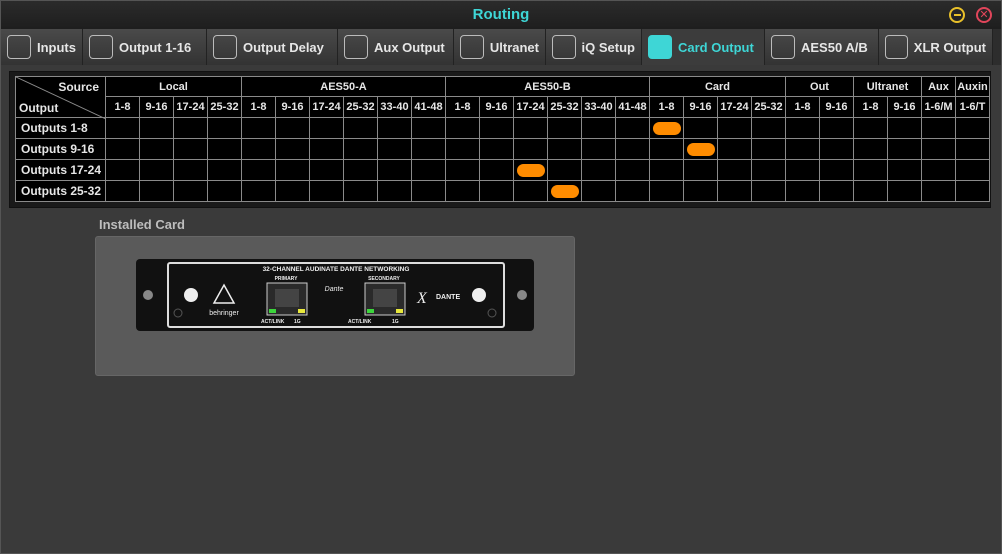  What do you see at coordinates (984, 15) in the screenshot?
I see `close-button: ✕` at bounding box center [984, 15].